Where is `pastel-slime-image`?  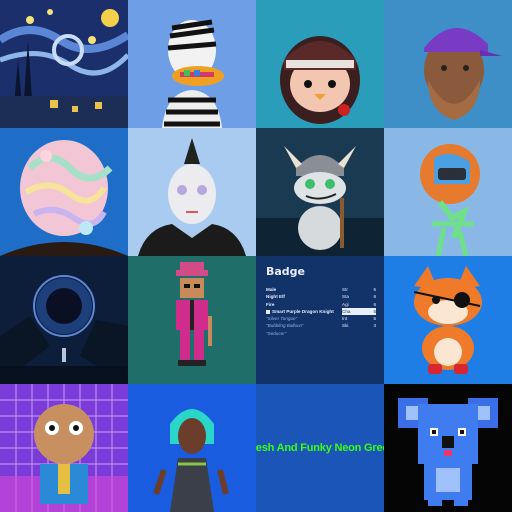
pastel-slime-image is located at coordinates (64, 192).